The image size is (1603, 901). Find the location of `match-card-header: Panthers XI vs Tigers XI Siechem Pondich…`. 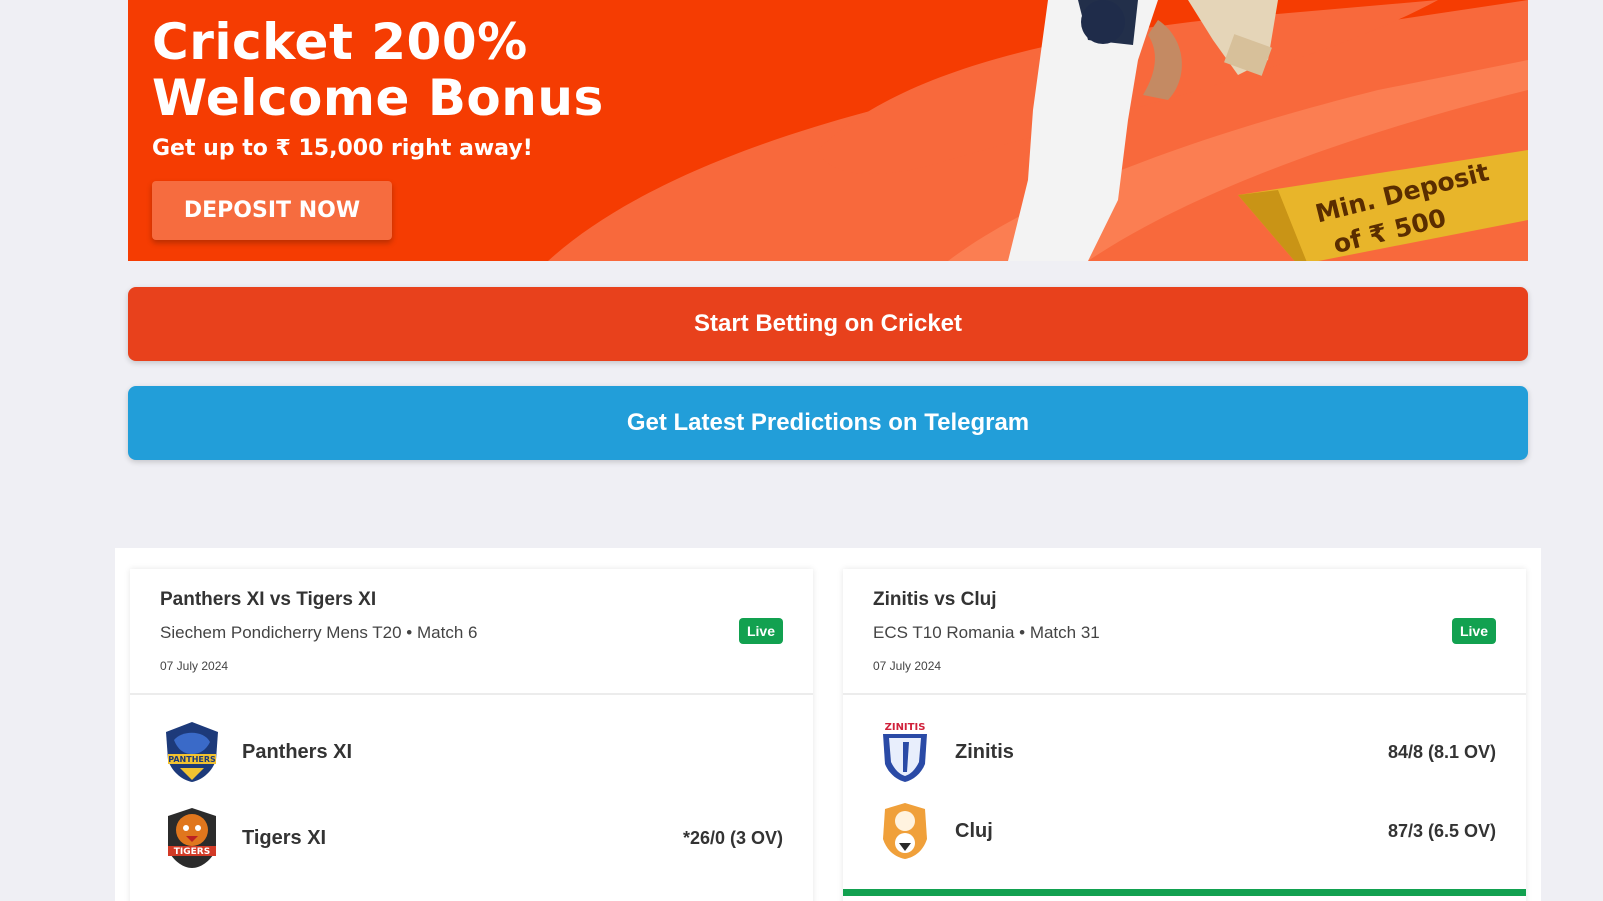

match-card-header: Panthers XI vs Tigers XI Siechem Pondich… is located at coordinates (471, 632).